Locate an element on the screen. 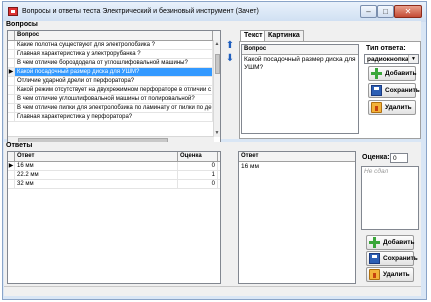  question-row: Отличие ударной дрели от перфоратора? is located at coordinates (114, 81).